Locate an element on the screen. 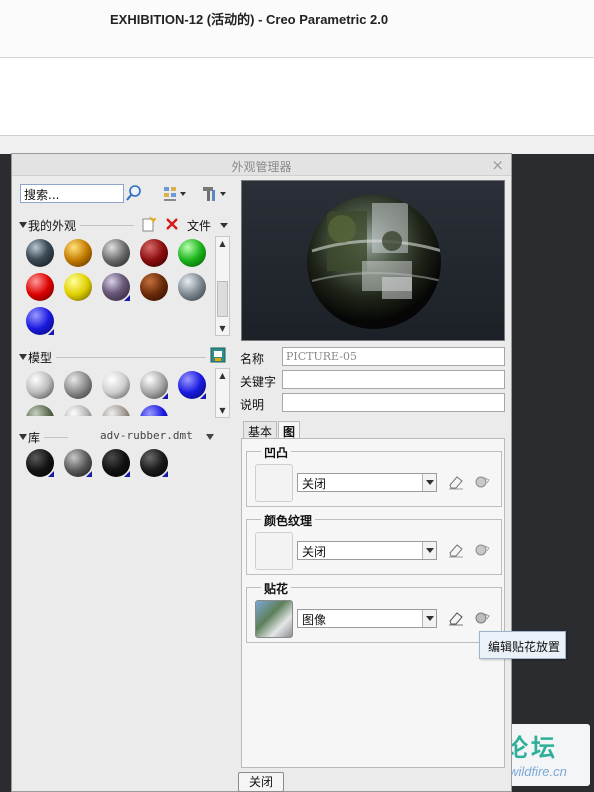  dialog-title-bar: 外观管理器 × is located at coordinates (261, 165).